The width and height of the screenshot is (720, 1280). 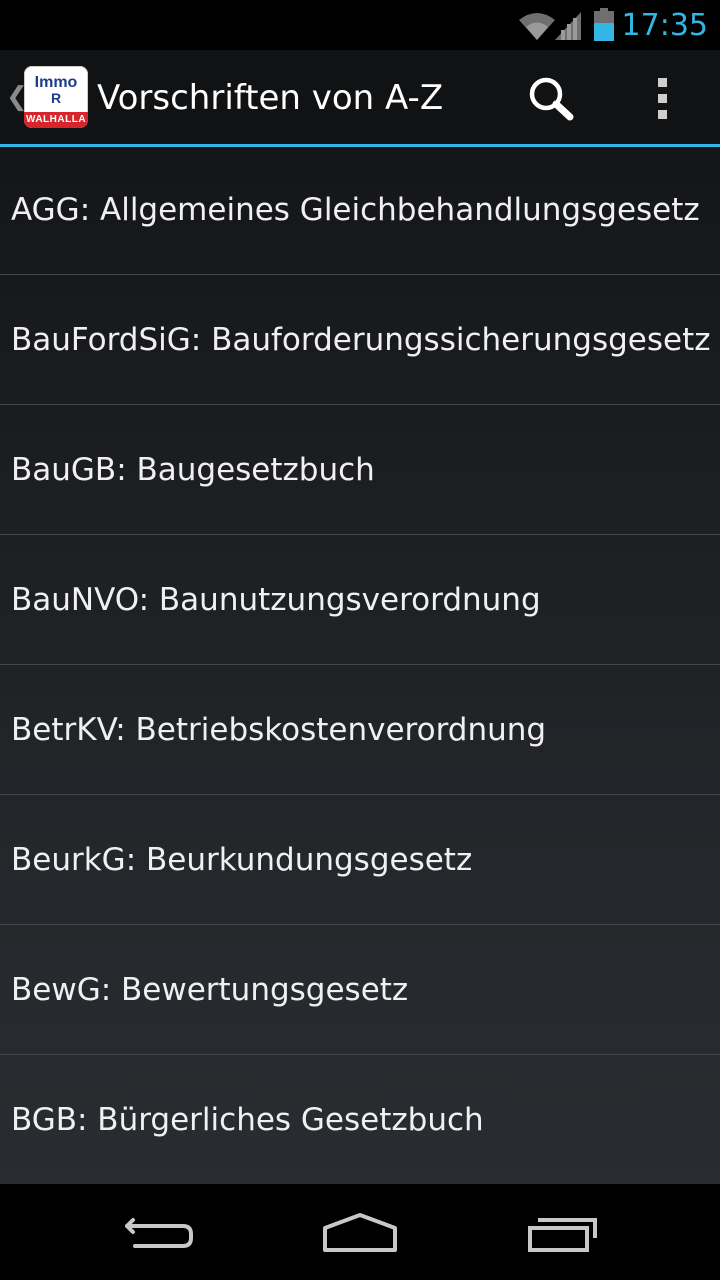 What do you see at coordinates (193, 469) in the screenshot?
I see `list-item-label: BauGB: Baugesetzbuch` at bounding box center [193, 469].